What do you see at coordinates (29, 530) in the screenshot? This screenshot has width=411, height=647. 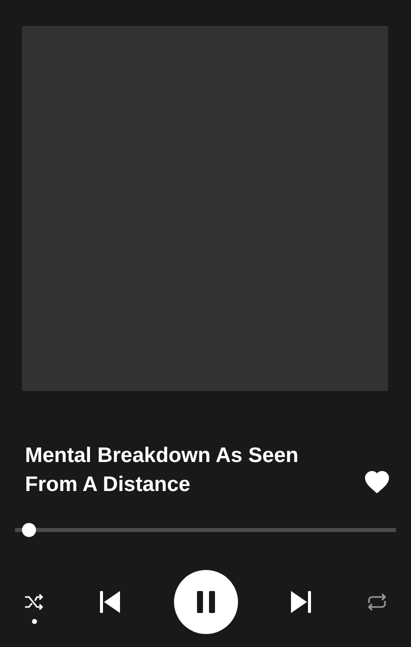 I see `progress-thumb` at bounding box center [29, 530].